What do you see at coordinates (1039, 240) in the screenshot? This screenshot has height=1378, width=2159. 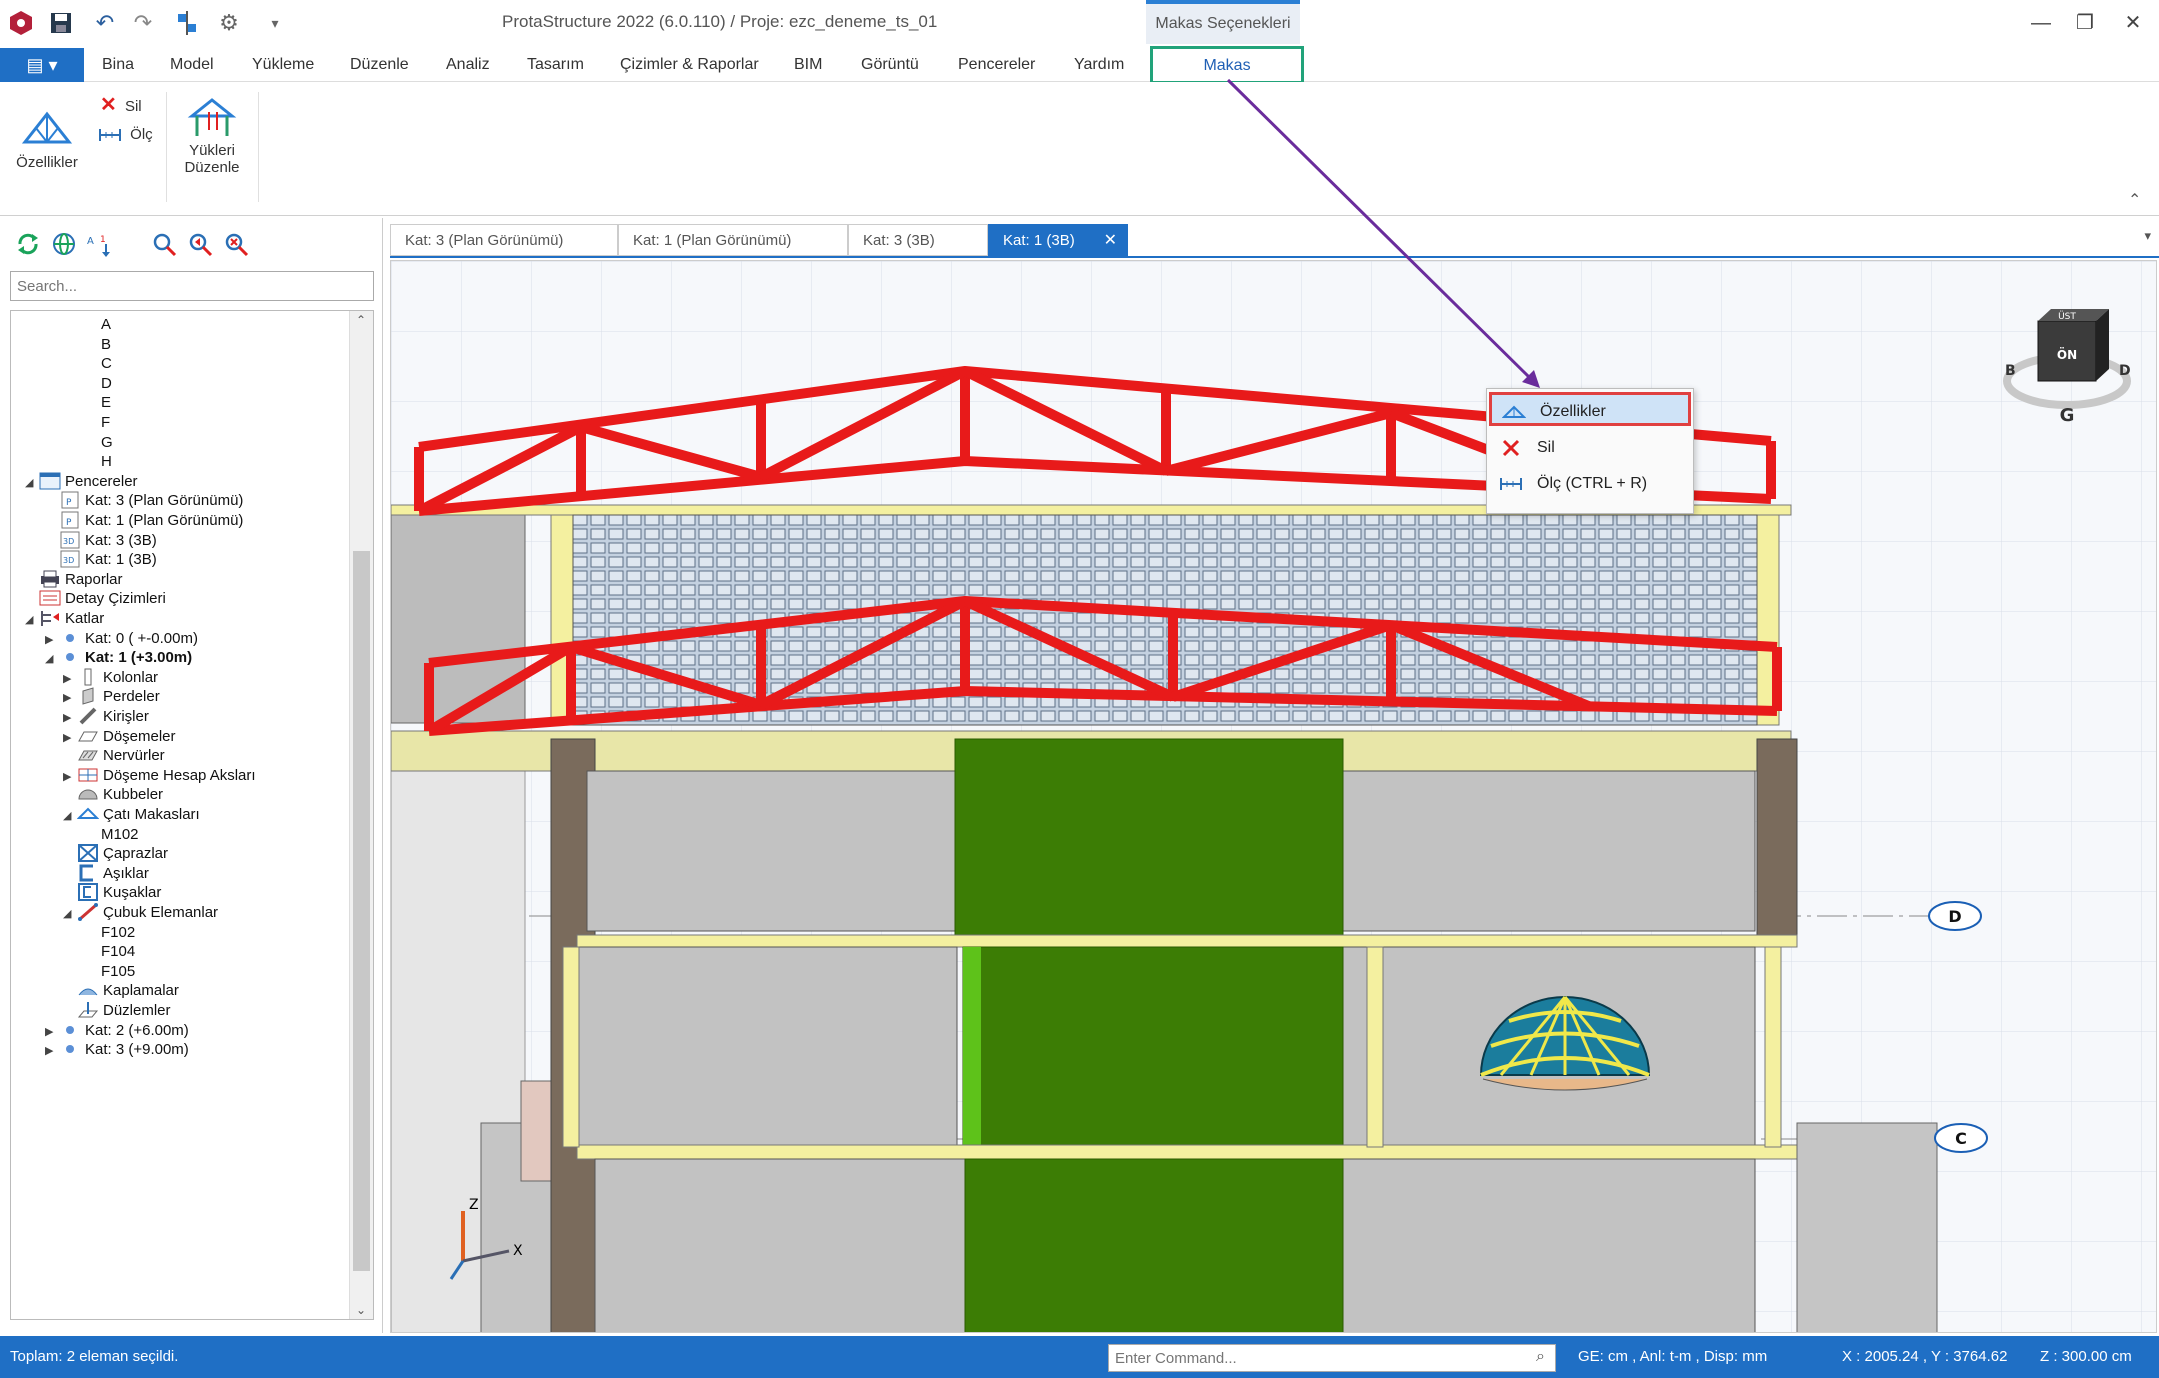 I see `doc-tab-label: Kat: 1 (3B)` at bounding box center [1039, 240].